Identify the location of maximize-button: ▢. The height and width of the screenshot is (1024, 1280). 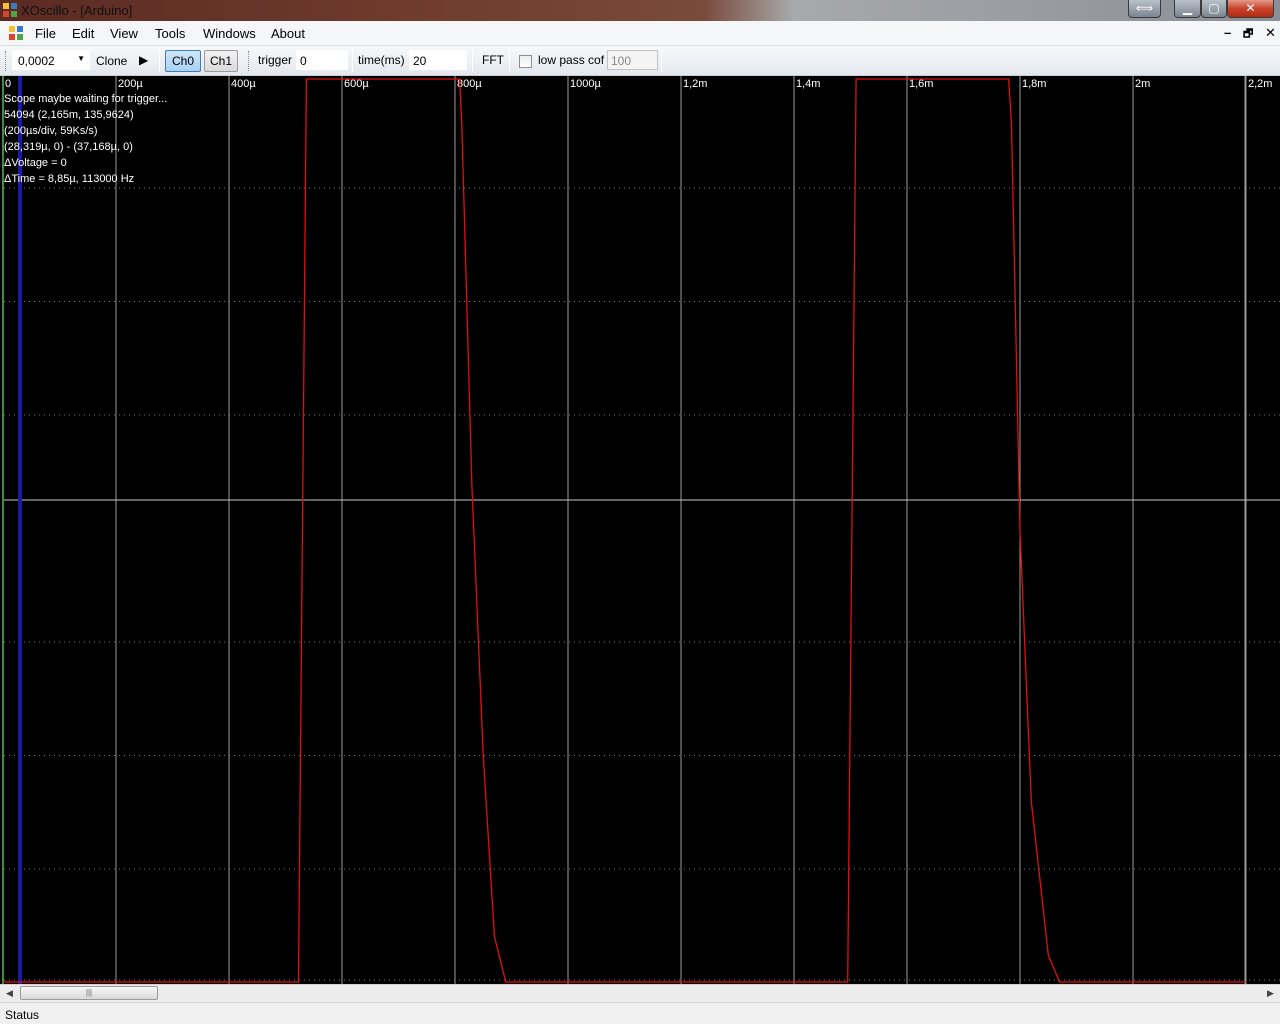
(1214, 9).